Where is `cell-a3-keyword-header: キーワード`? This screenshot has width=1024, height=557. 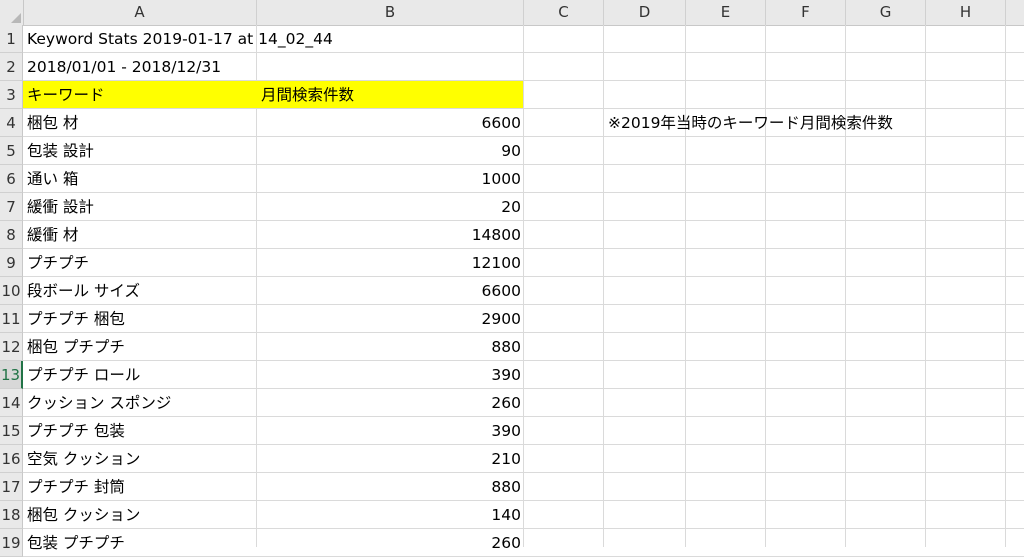 cell-a3-keyword-header: キーワード is located at coordinates (140, 95).